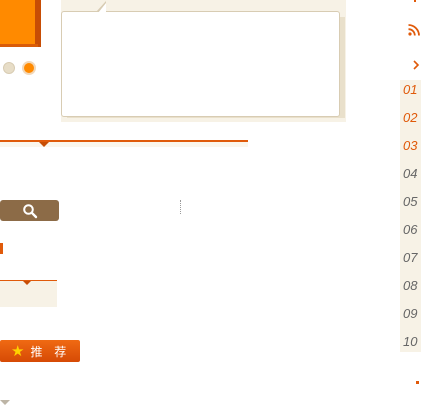  Describe the element at coordinates (29, 68) in the screenshot. I see `slider-dot-2-active` at that location.